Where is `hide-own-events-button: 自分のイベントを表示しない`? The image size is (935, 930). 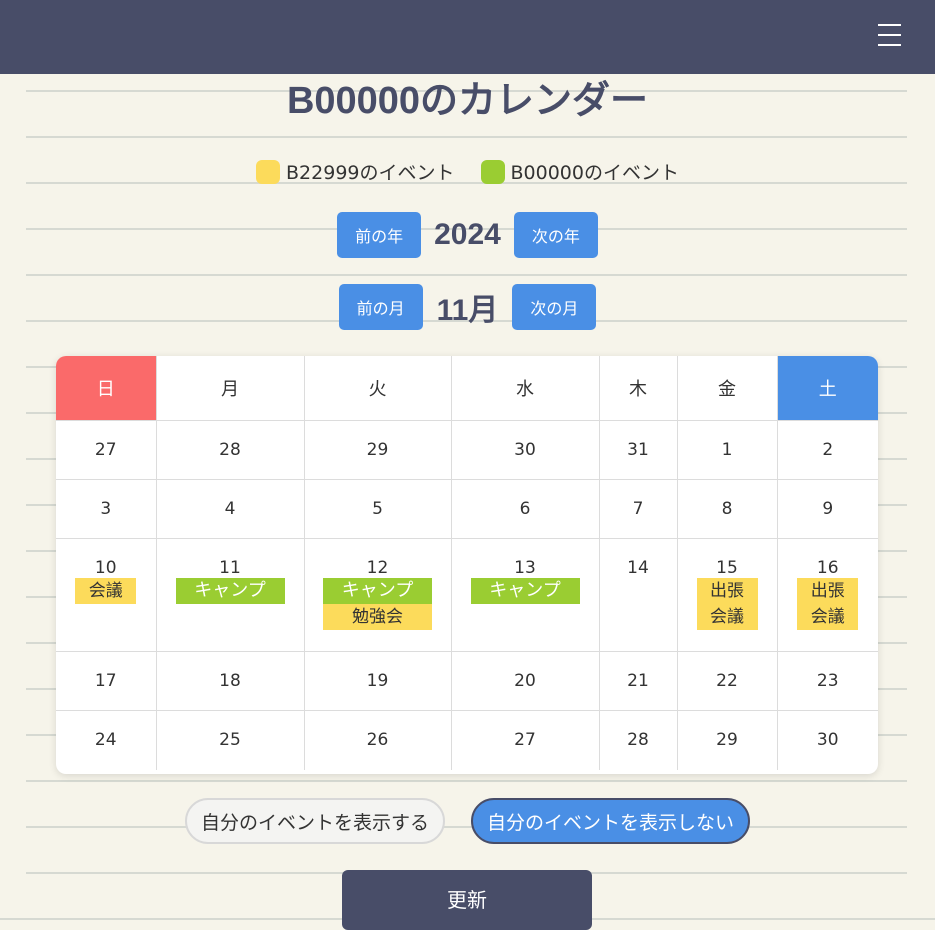 hide-own-events-button: 自分のイベントを表示しない is located at coordinates (611, 821).